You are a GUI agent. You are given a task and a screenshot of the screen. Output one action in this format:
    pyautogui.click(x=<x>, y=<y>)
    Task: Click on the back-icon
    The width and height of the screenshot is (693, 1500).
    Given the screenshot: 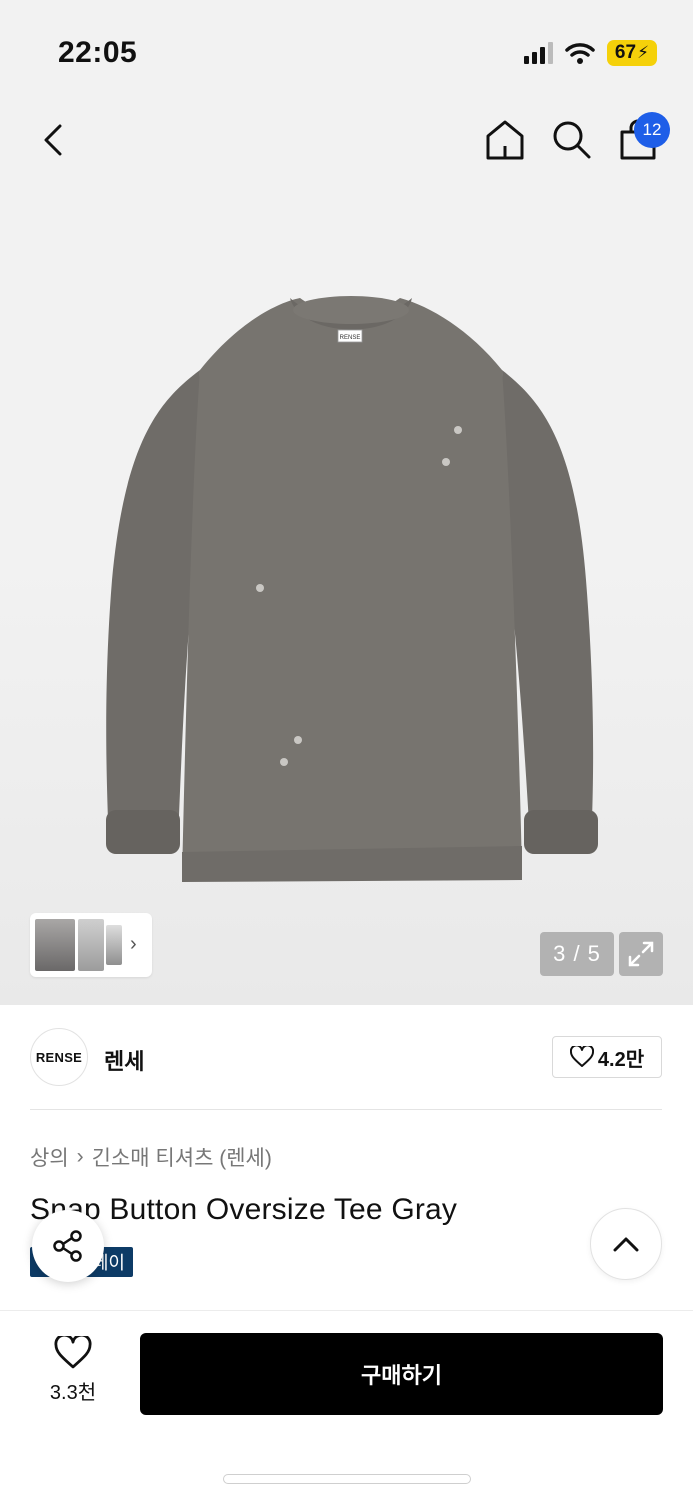 What is the action you would take?
    pyautogui.click(x=54, y=140)
    